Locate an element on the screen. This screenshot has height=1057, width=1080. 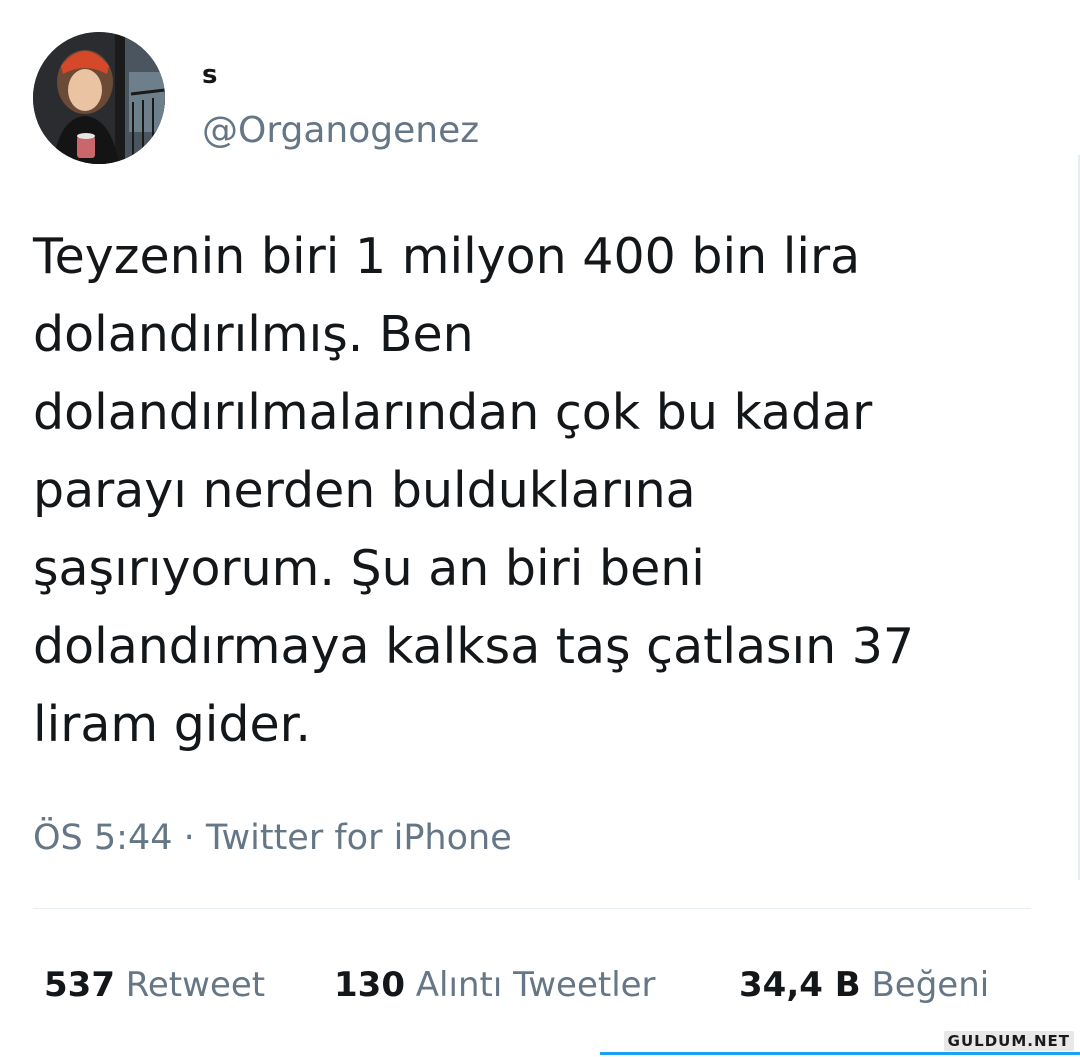
retweet-count: 537 is located at coordinates (79, 985).